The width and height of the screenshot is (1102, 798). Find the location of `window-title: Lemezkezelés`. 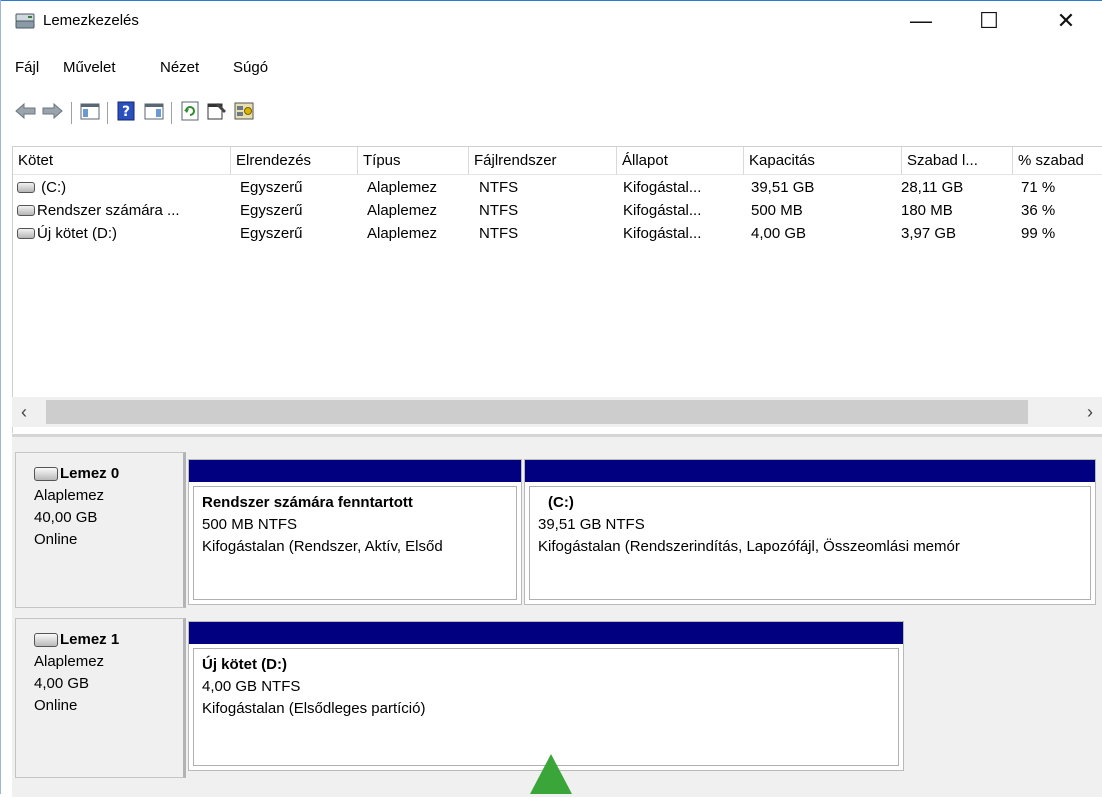

window-title: Lemezkezelés is located at coordinates (91, 20).